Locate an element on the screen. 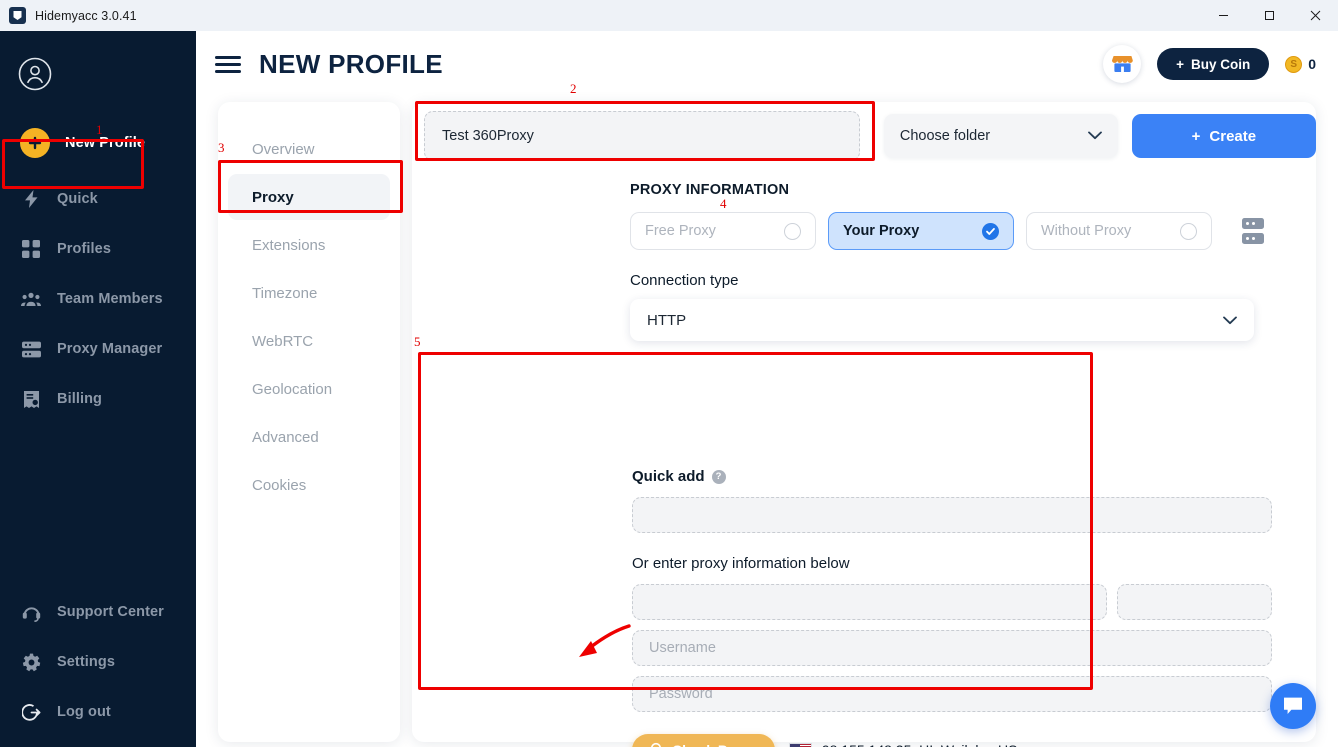 The height and width of the screenshot is (747, 1338). proxy-mode-without-proxy: Without Proxy is located at coordinates (1119, 231).